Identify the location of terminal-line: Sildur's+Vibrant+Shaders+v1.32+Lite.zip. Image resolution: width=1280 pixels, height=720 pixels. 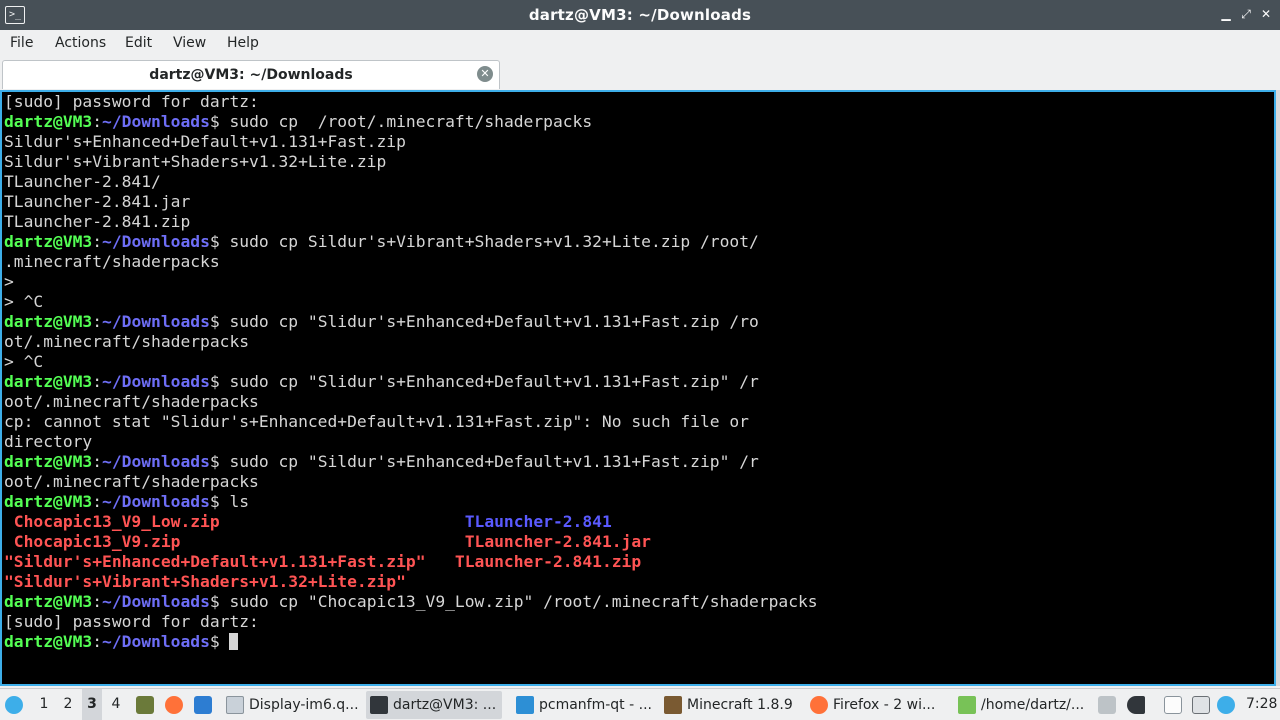
(195, 162).